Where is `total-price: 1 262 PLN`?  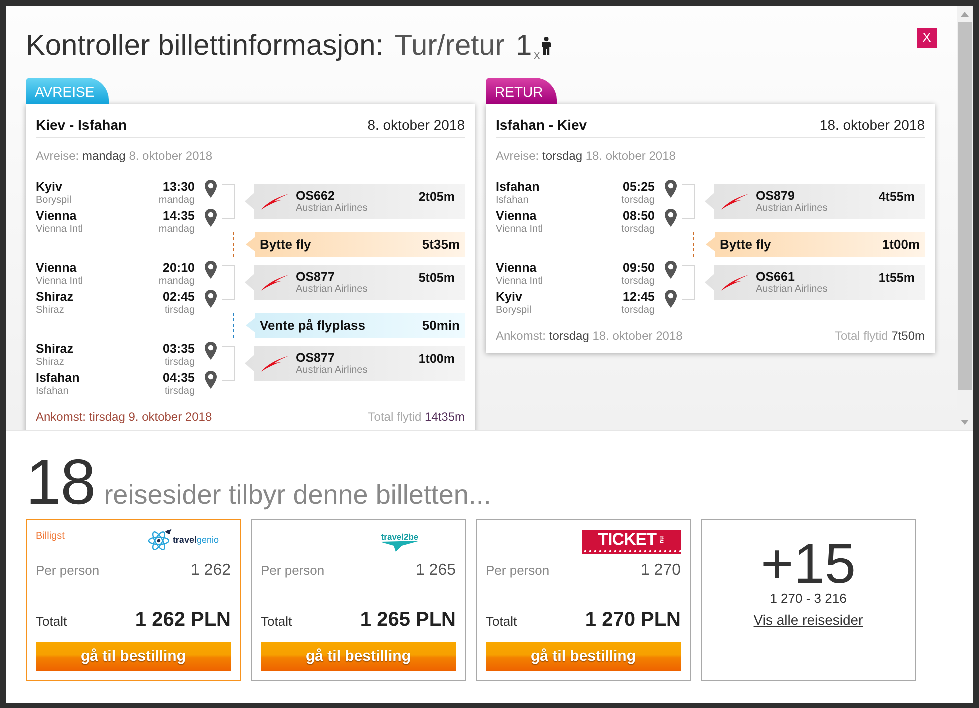
total-price: 1 262 PLN is located at coordinates (183, 620).